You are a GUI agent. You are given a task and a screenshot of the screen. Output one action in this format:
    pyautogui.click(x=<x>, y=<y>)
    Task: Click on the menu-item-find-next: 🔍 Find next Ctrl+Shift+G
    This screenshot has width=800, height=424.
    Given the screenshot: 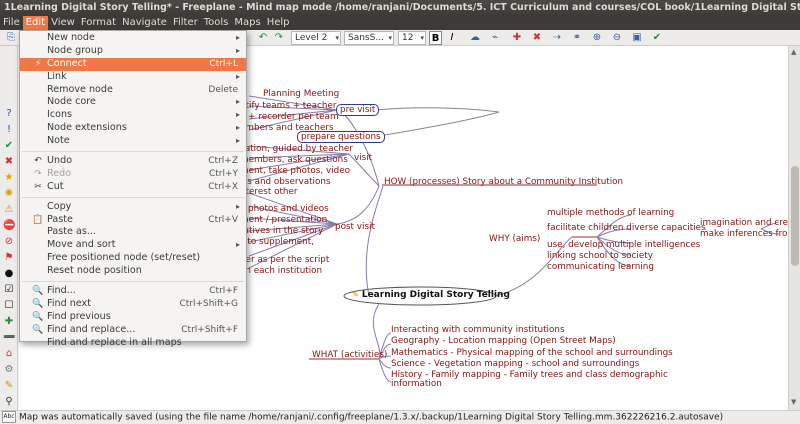 What is the action you would take?
    pyautogui.click(x=133, y=304)
    